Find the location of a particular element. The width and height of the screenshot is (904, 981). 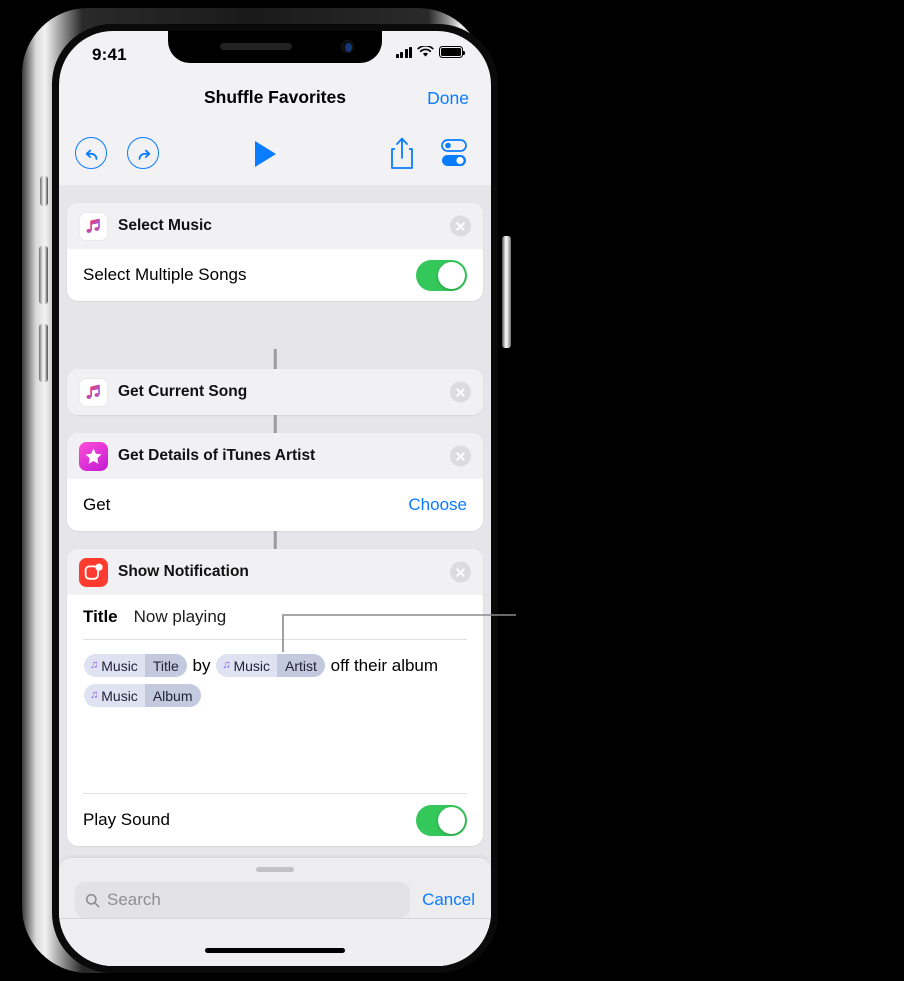

callout-leader-line is located at coordinates (399, 633).